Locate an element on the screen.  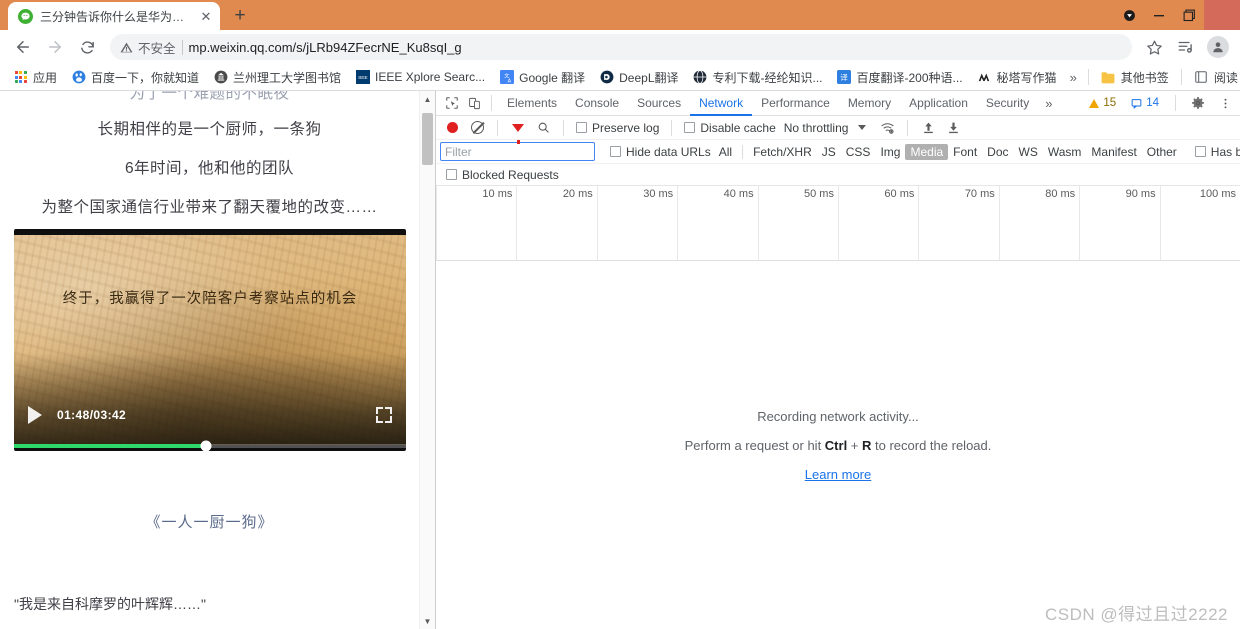
filter-input is located at coordinates (517, 151).